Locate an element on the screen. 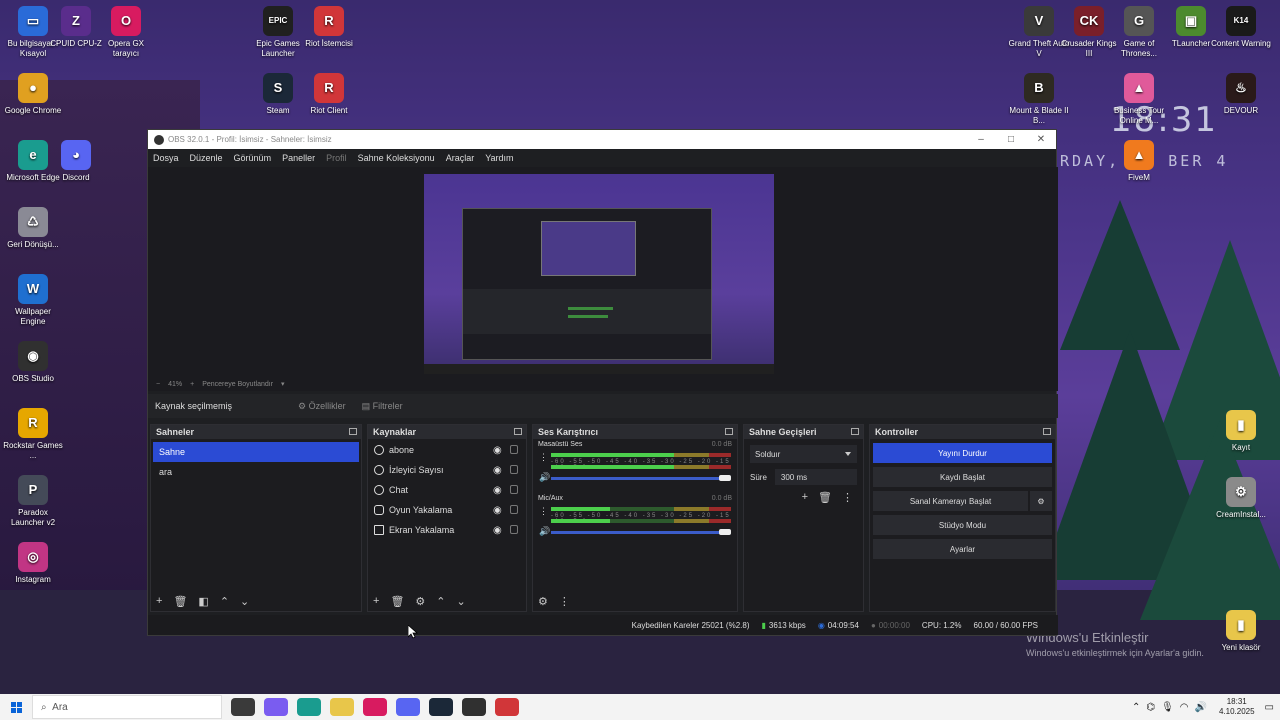  menu-araclar: Araçlar is located at coordinates (460, 158).